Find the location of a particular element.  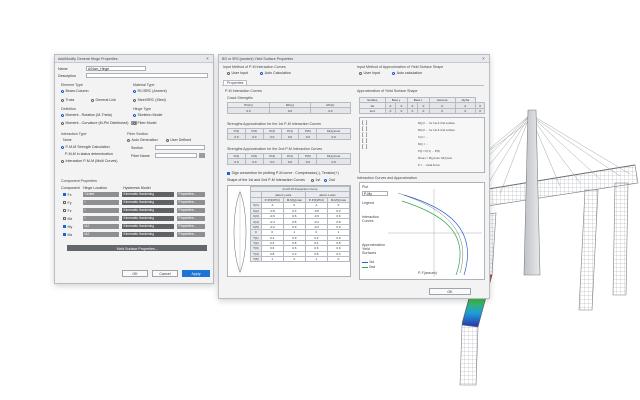

cancel-button: Cancel is located at coordinates (165, 273).